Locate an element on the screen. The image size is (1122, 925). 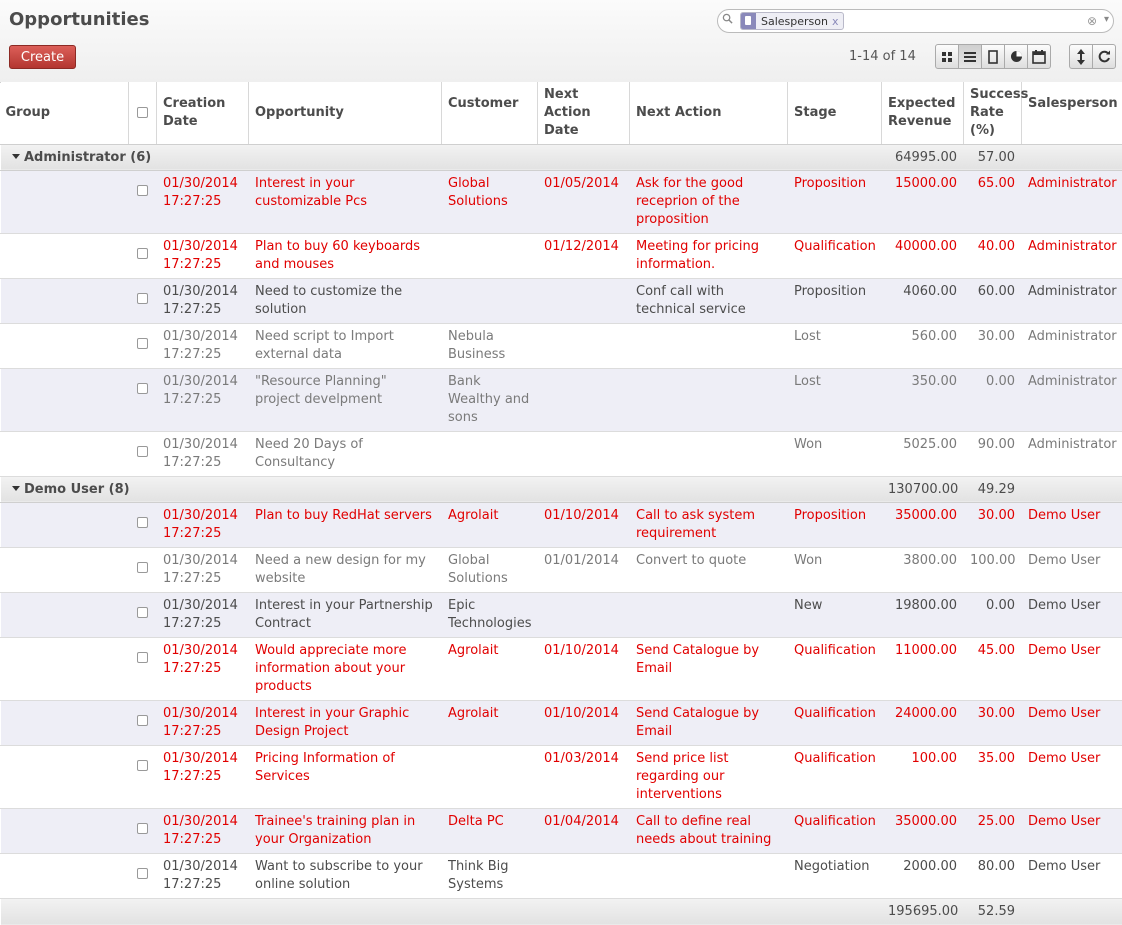
next-action-cell: Meeting for pricing information. is located at coordinates (709, 255).